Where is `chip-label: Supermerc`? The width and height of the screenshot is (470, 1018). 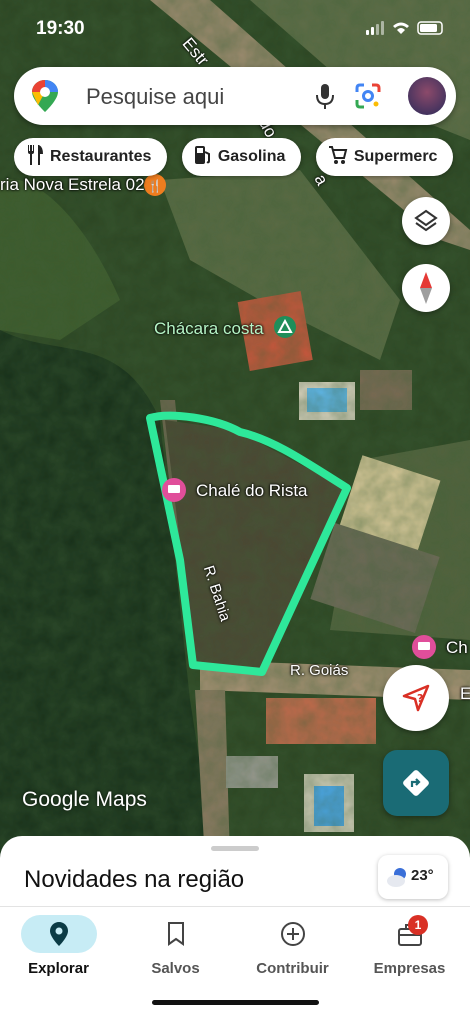
chip-label: Supermerc is located at coordinates (395, 156).